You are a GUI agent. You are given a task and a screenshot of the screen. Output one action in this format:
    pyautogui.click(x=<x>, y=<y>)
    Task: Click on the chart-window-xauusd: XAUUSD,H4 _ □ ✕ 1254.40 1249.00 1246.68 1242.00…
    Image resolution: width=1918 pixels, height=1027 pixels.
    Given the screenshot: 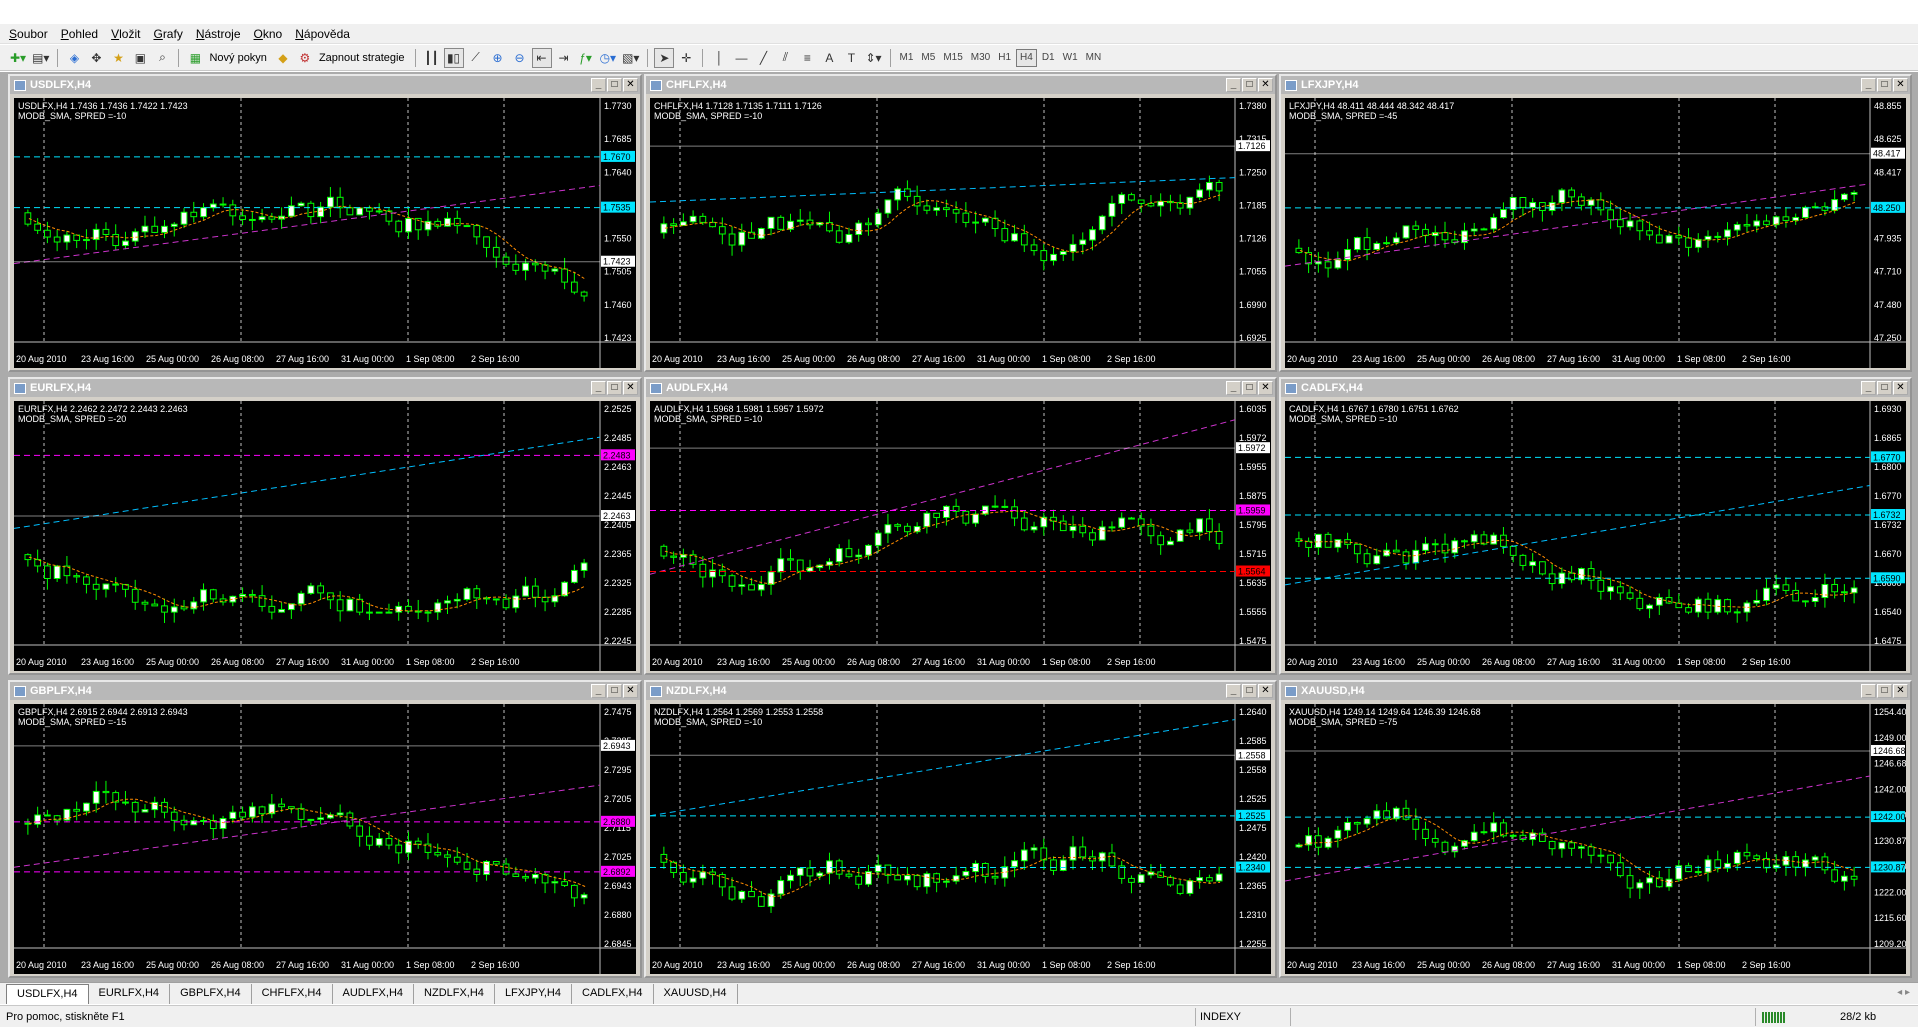 What is the action you would take?
    pyautogui.click(x=1595, y=829)
    